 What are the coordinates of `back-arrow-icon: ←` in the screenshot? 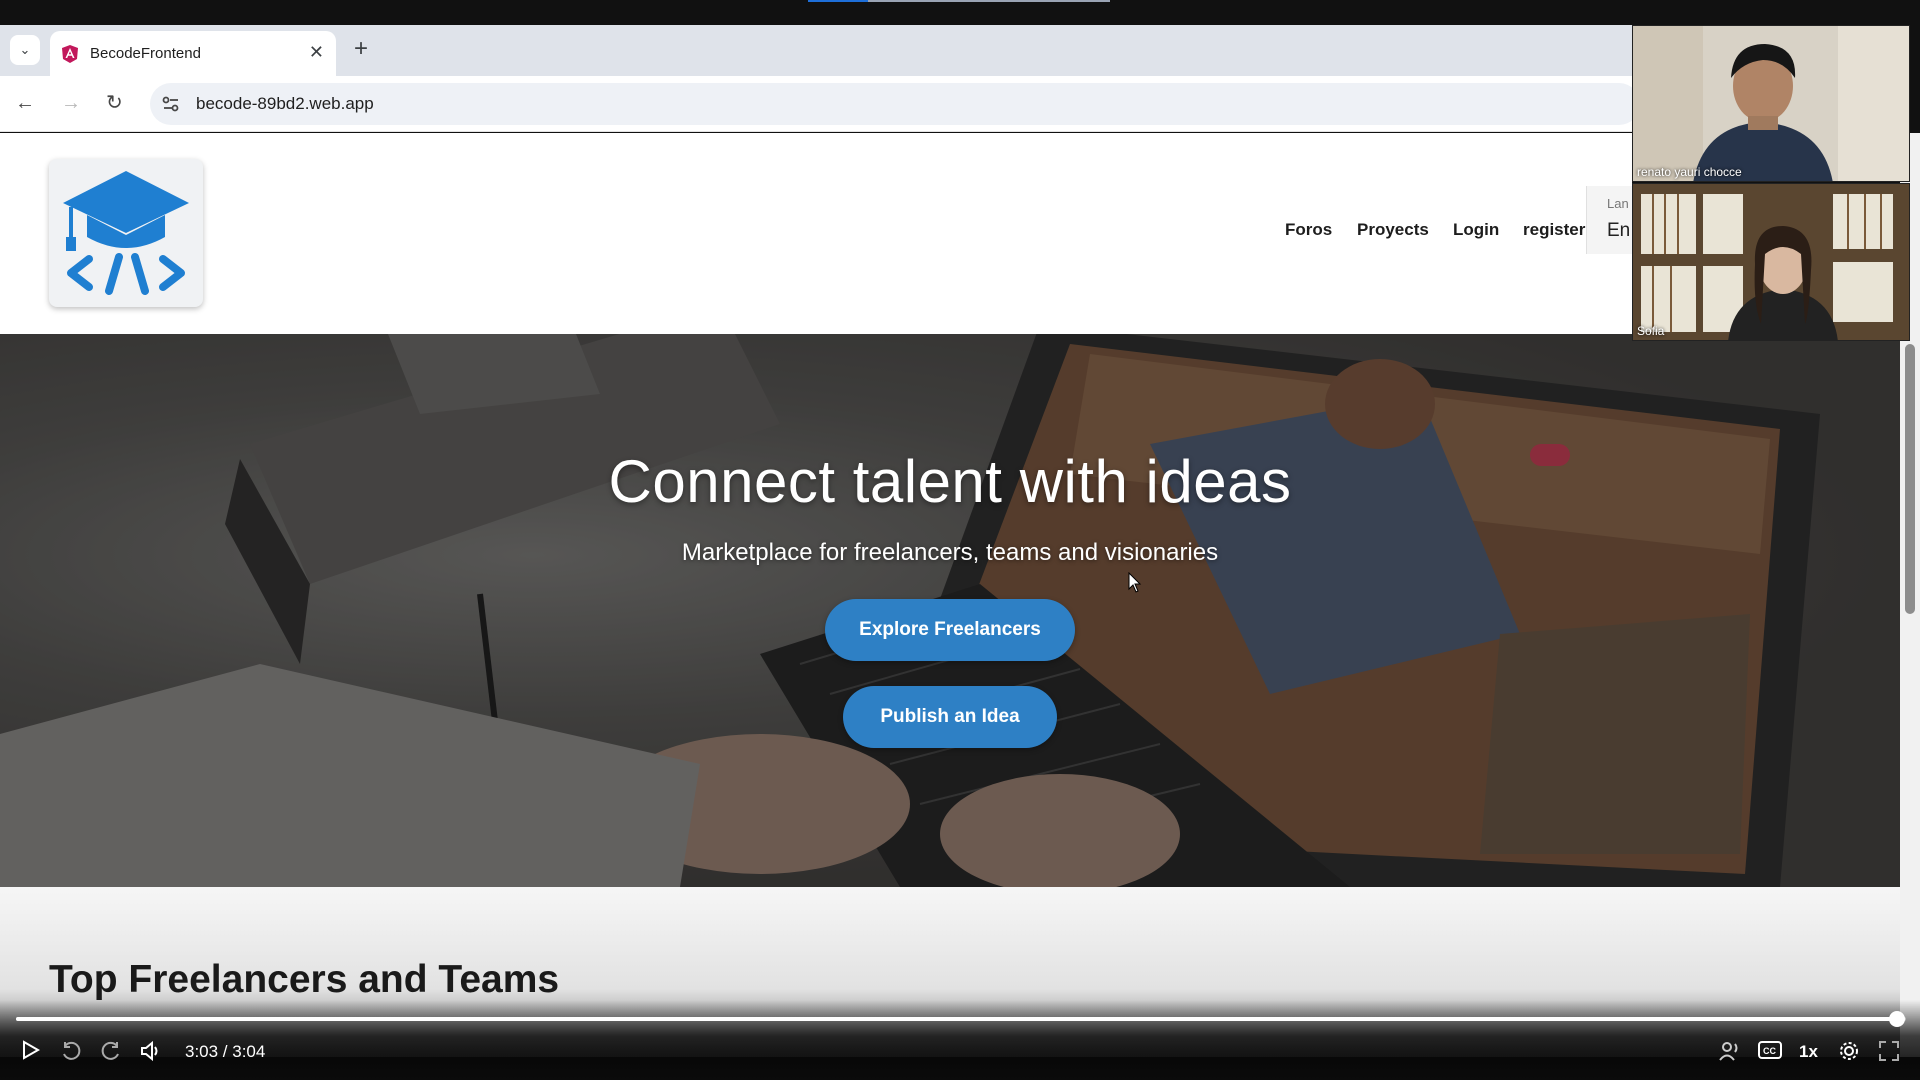 It's located at (25, 103).